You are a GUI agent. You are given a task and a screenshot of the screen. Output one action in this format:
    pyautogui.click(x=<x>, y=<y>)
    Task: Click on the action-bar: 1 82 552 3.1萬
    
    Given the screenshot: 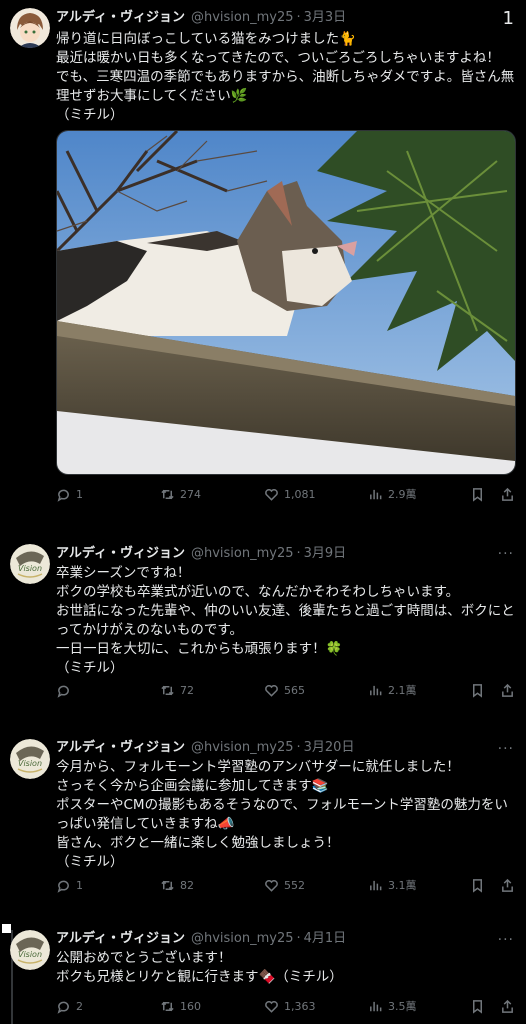 What is the action you would take?
    pyautogui.click(x=287, y=885)
    